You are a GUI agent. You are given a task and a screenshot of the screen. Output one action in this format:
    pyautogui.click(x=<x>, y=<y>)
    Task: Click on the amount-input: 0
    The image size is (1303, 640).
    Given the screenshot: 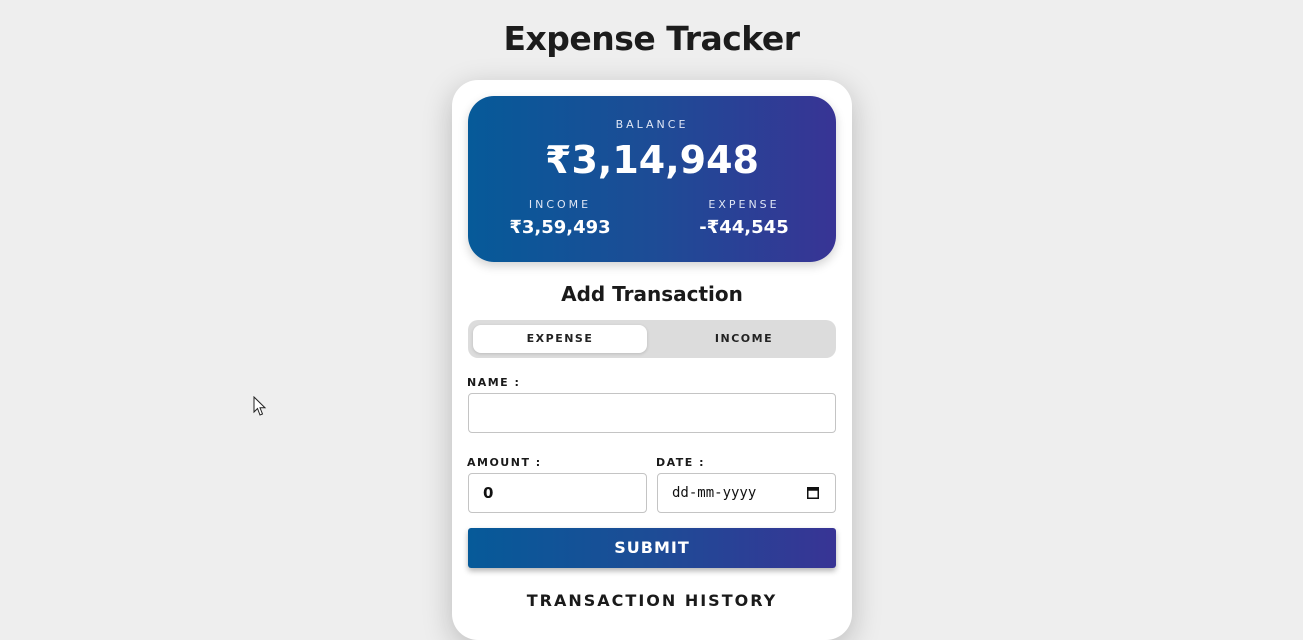 What is the action you would take?
    pyautogui.click(x=557, y=493)
    